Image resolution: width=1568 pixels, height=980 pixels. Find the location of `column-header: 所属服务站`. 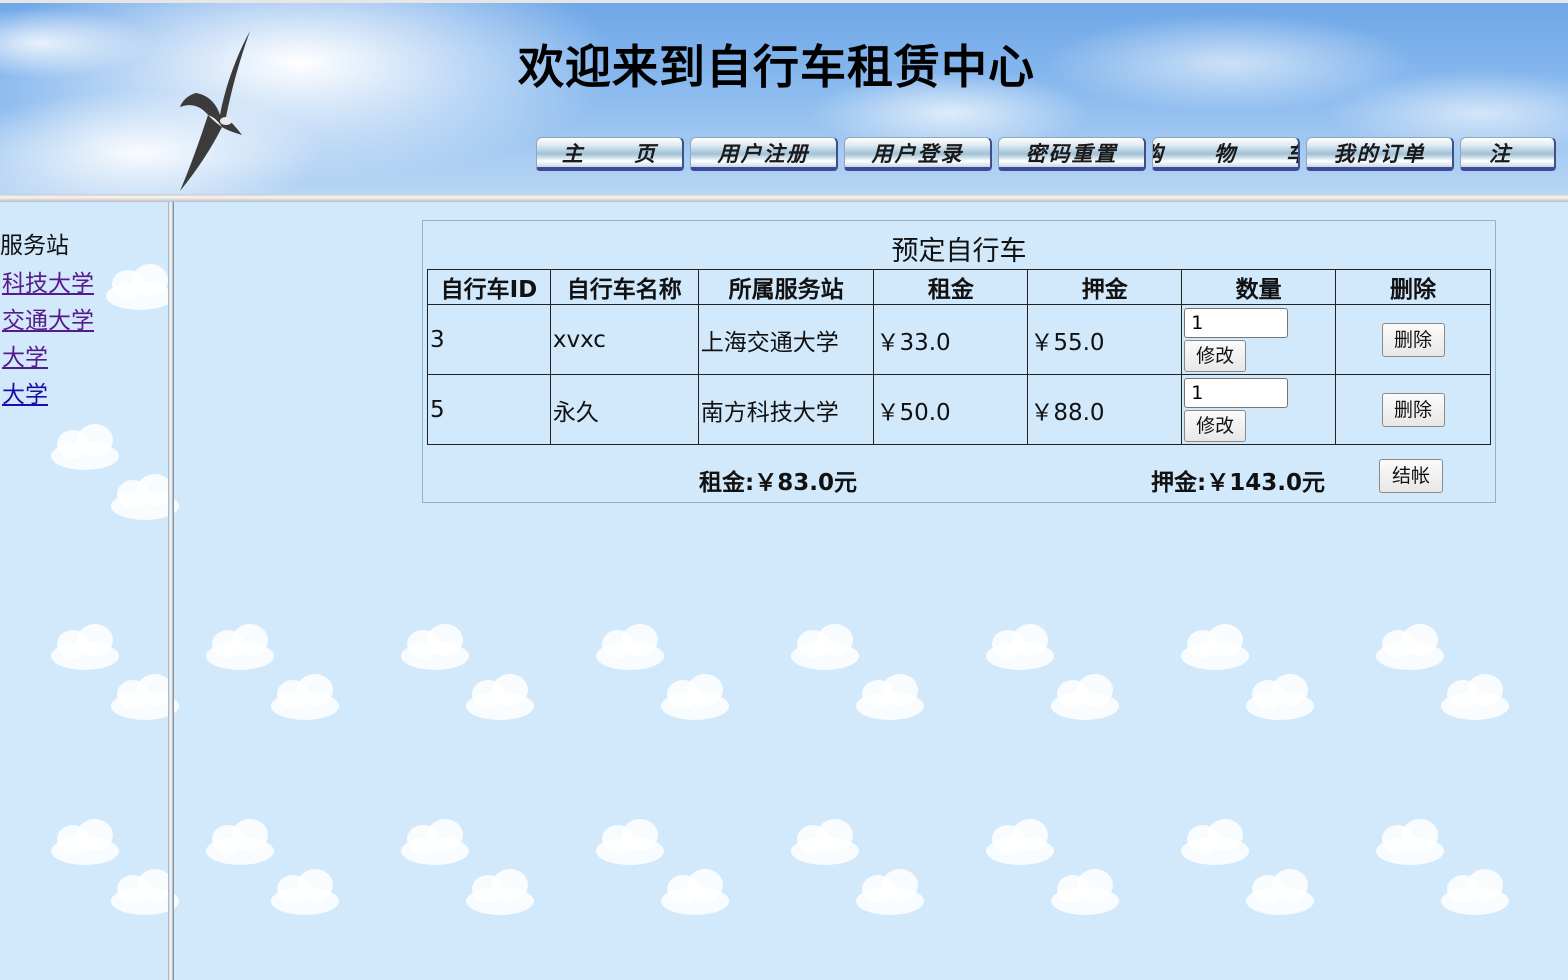

column-header: 所属服务站 is located at coordinates (786, 287).